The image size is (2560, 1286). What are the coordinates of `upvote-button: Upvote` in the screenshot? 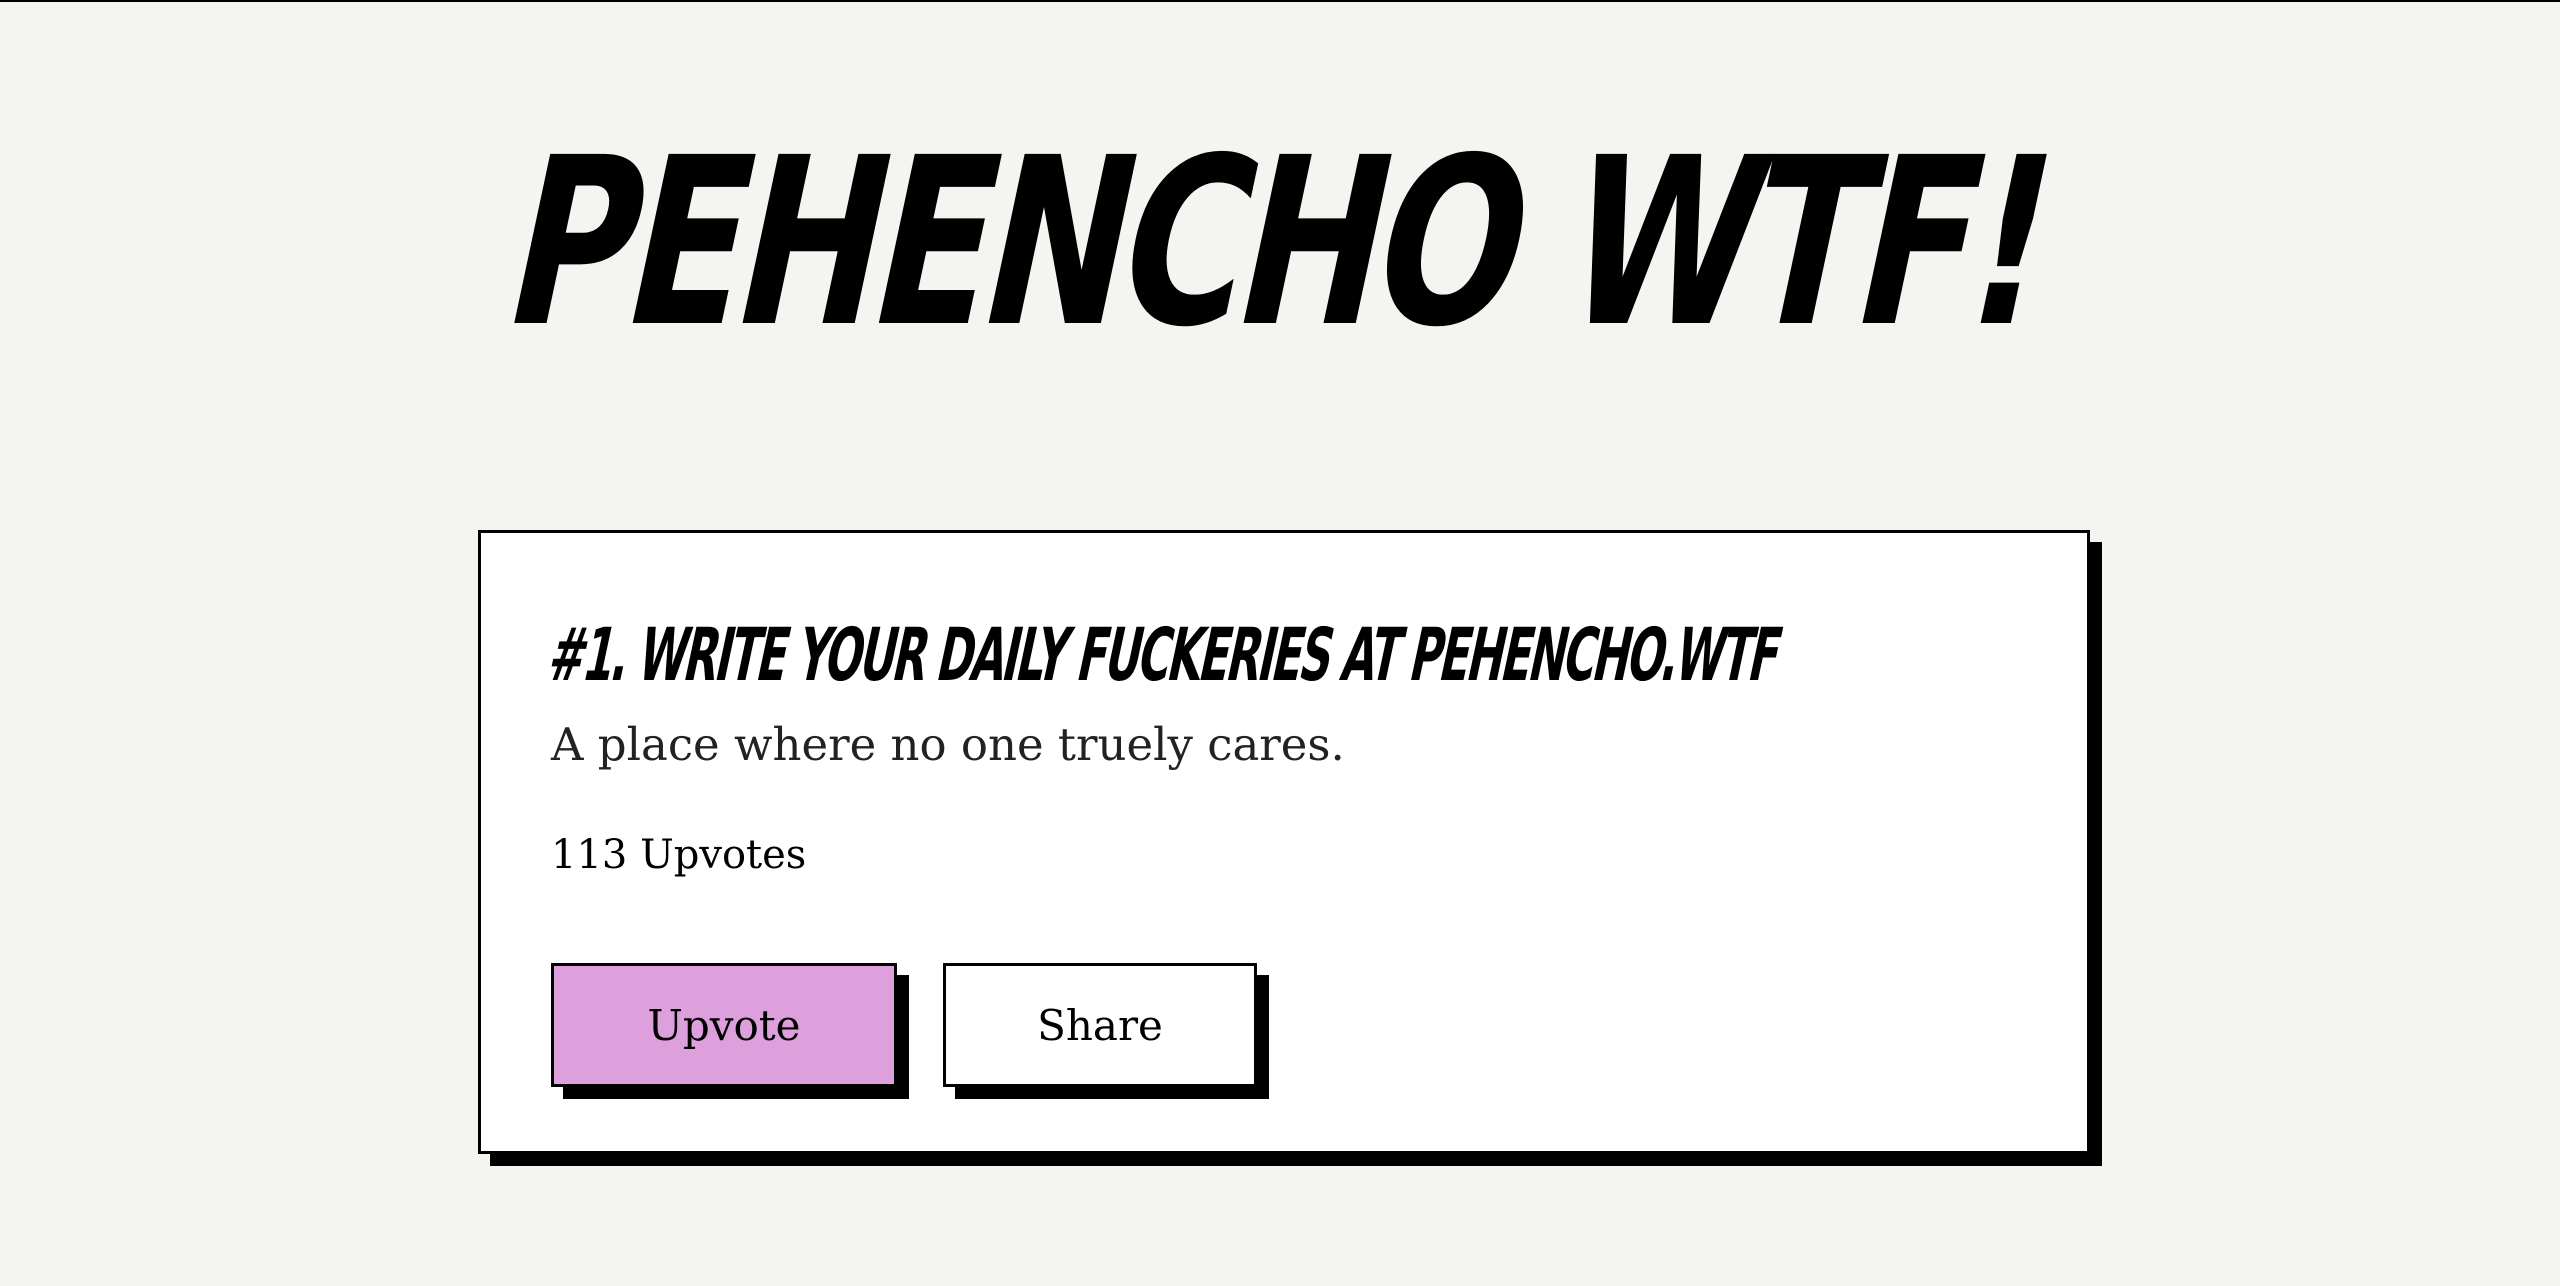 It's located at (724, 1025).